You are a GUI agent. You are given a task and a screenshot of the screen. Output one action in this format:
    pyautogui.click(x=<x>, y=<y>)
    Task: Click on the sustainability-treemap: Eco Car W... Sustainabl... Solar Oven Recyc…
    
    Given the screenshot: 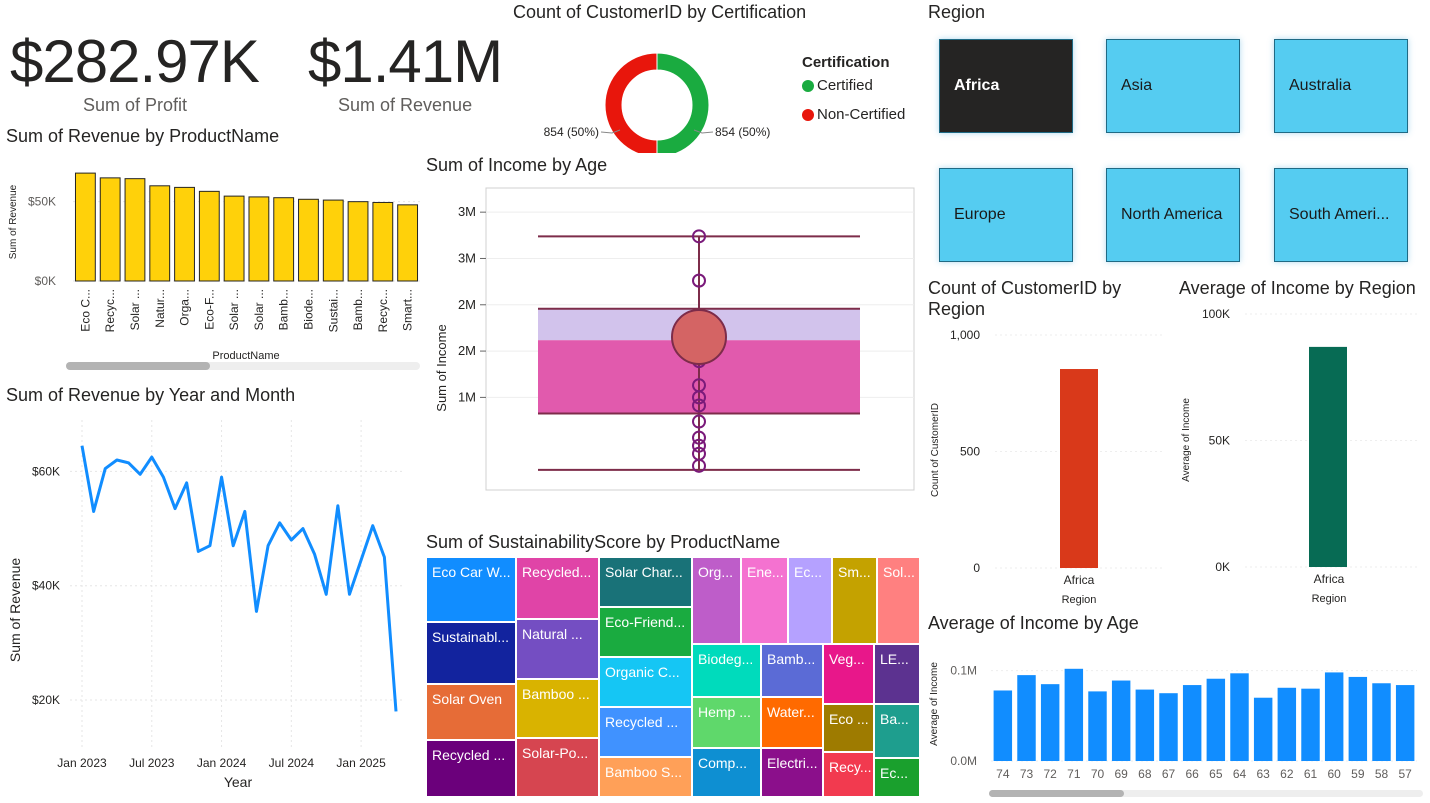 What is the action you would take?
    pyautogui.click(x=673, y=677)
    